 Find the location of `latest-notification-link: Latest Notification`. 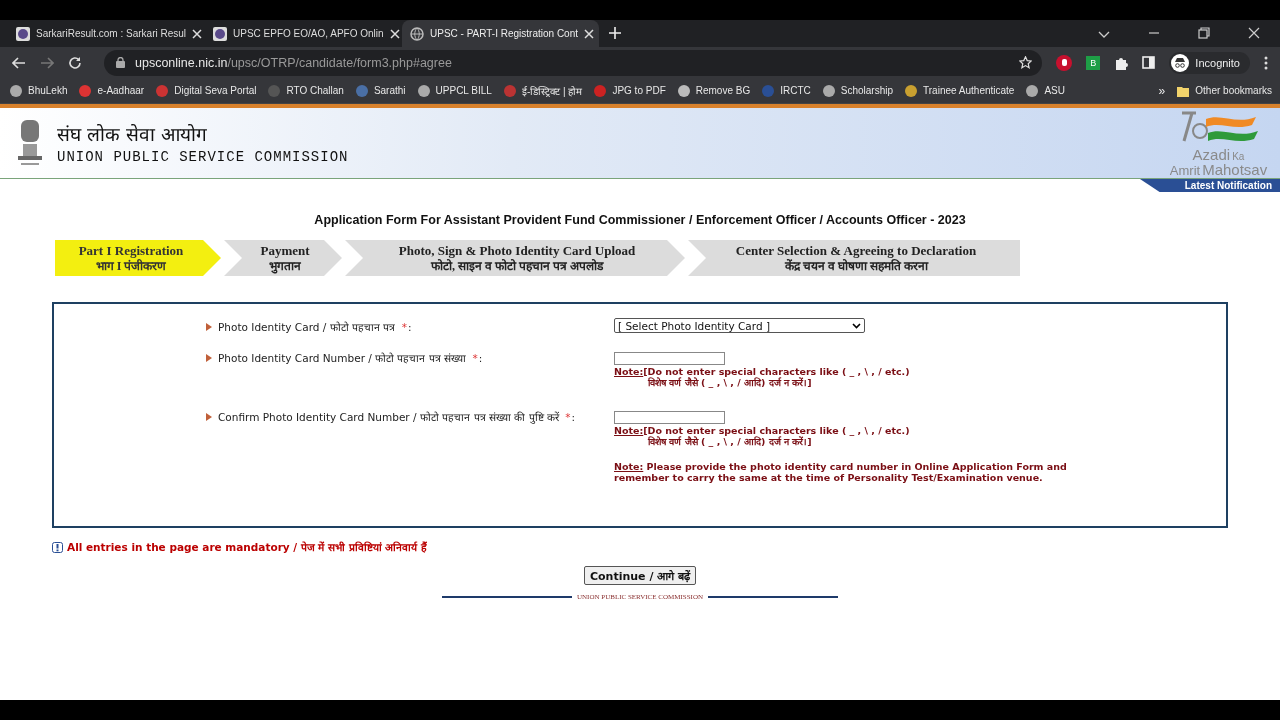

latest-notification-link: Latest Notification is located at coordinates (1210, 185).